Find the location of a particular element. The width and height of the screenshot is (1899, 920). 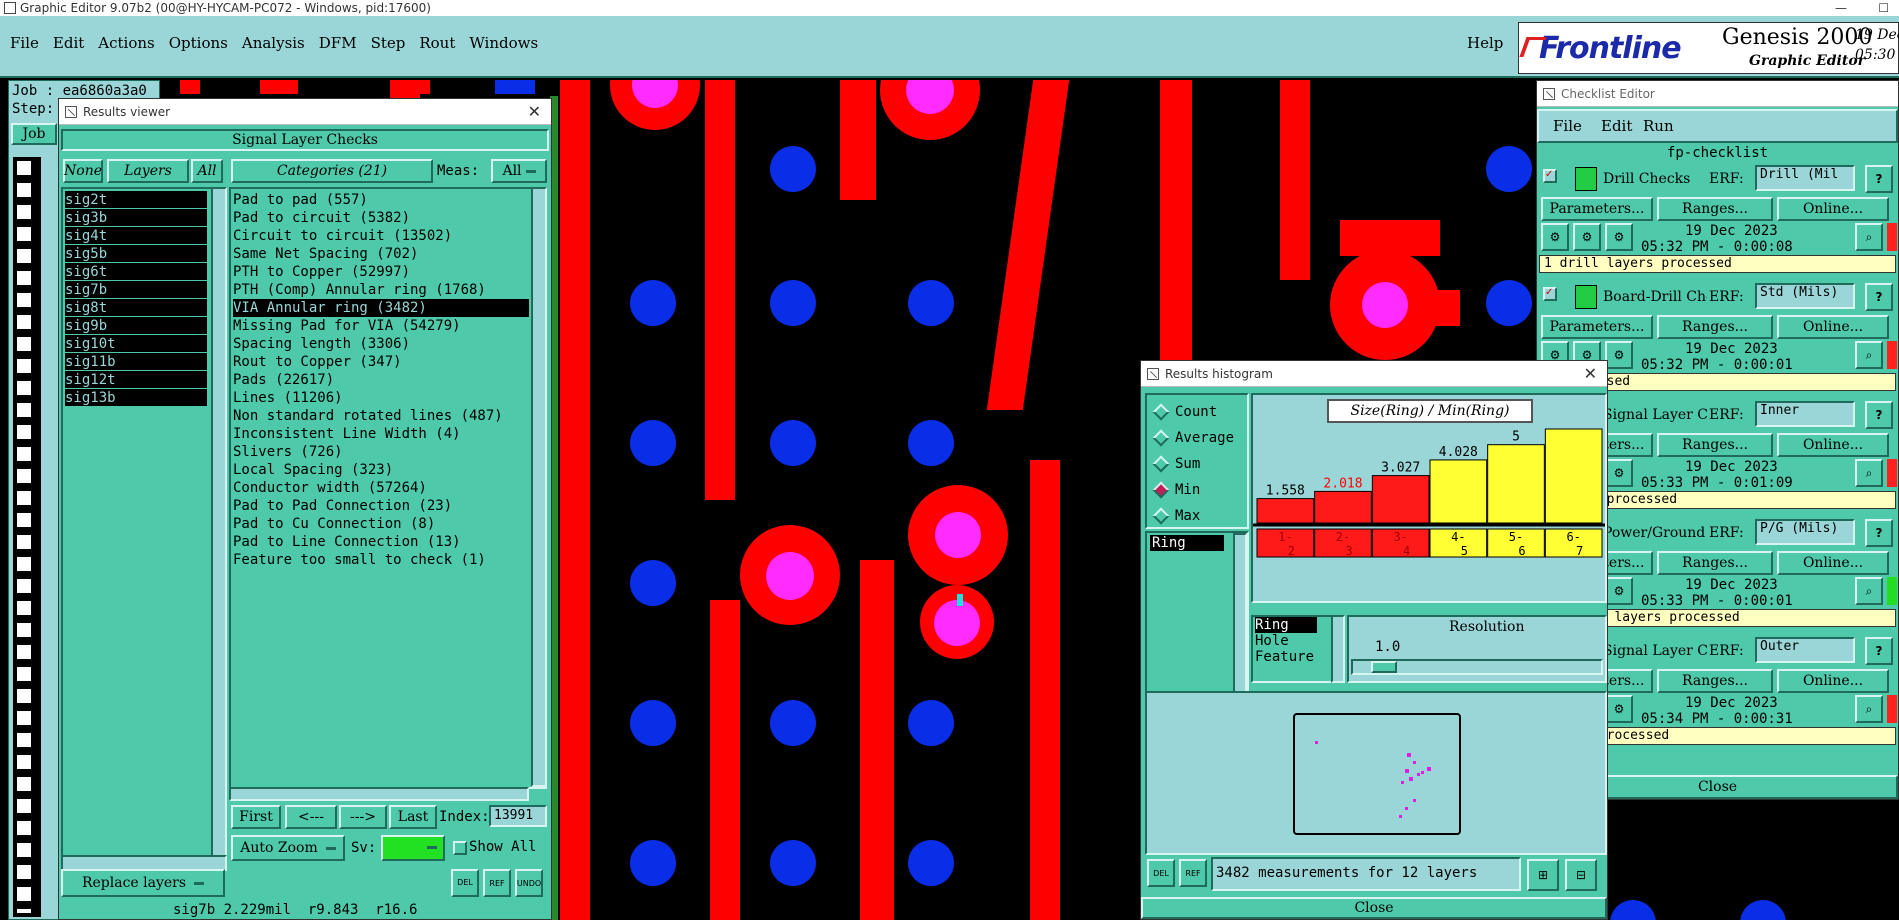

check-name: Drill Checks is located at coordinates (1655, 179).